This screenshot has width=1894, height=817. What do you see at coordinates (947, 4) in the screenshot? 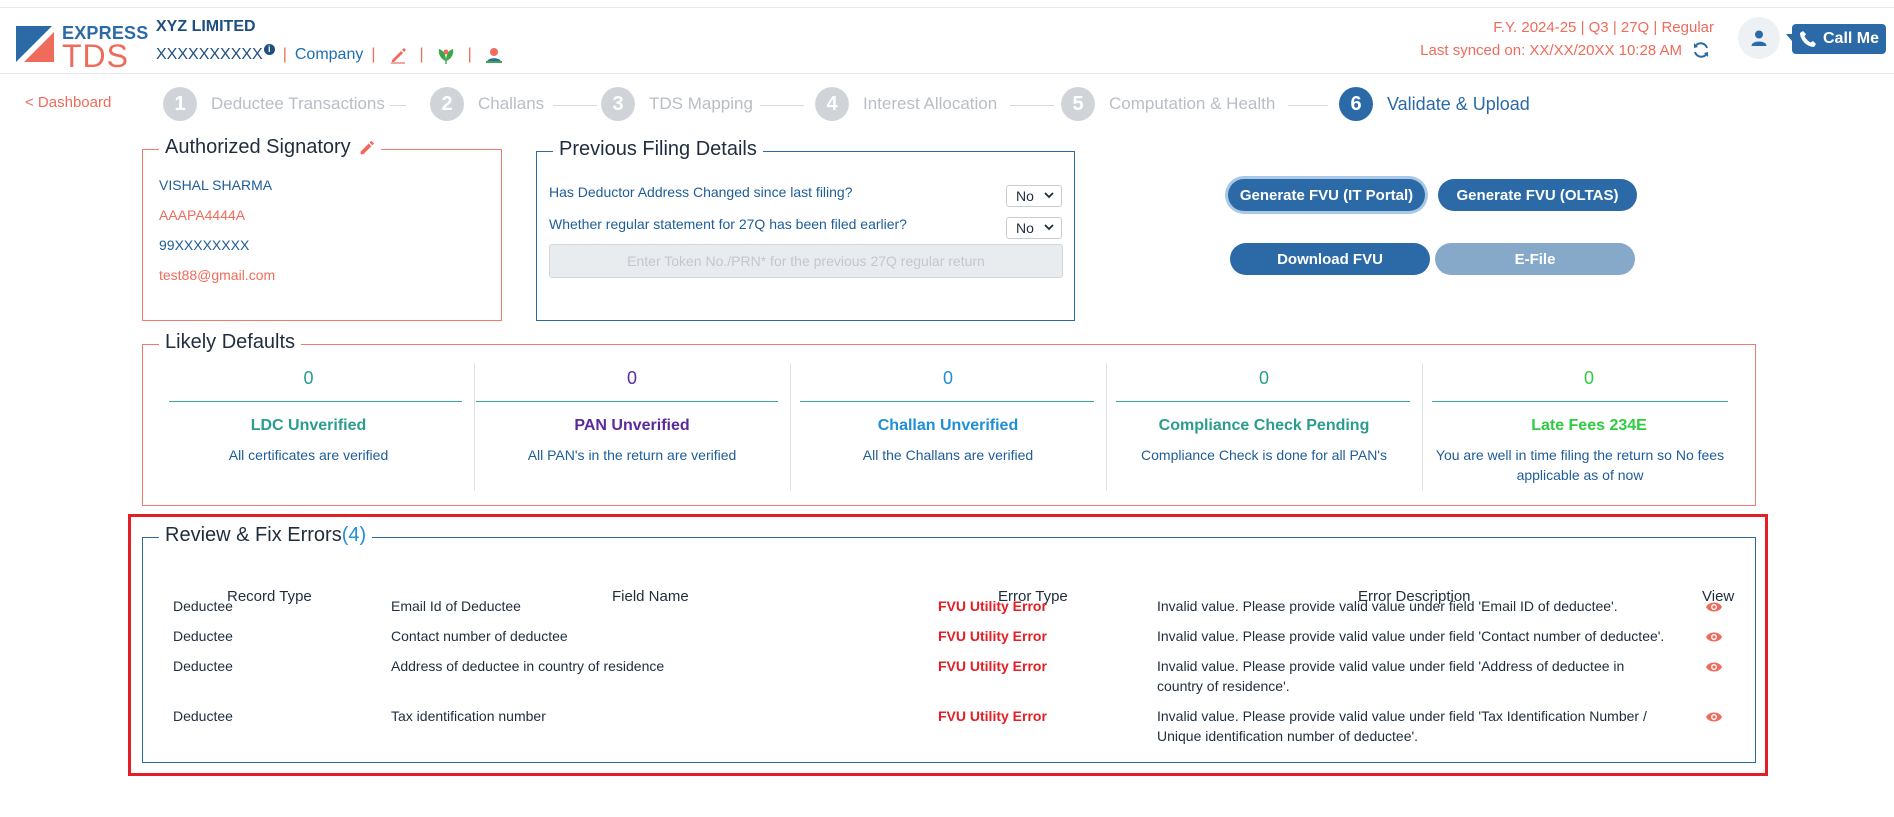
I see `top-strip` at bounding box center [947, 4].